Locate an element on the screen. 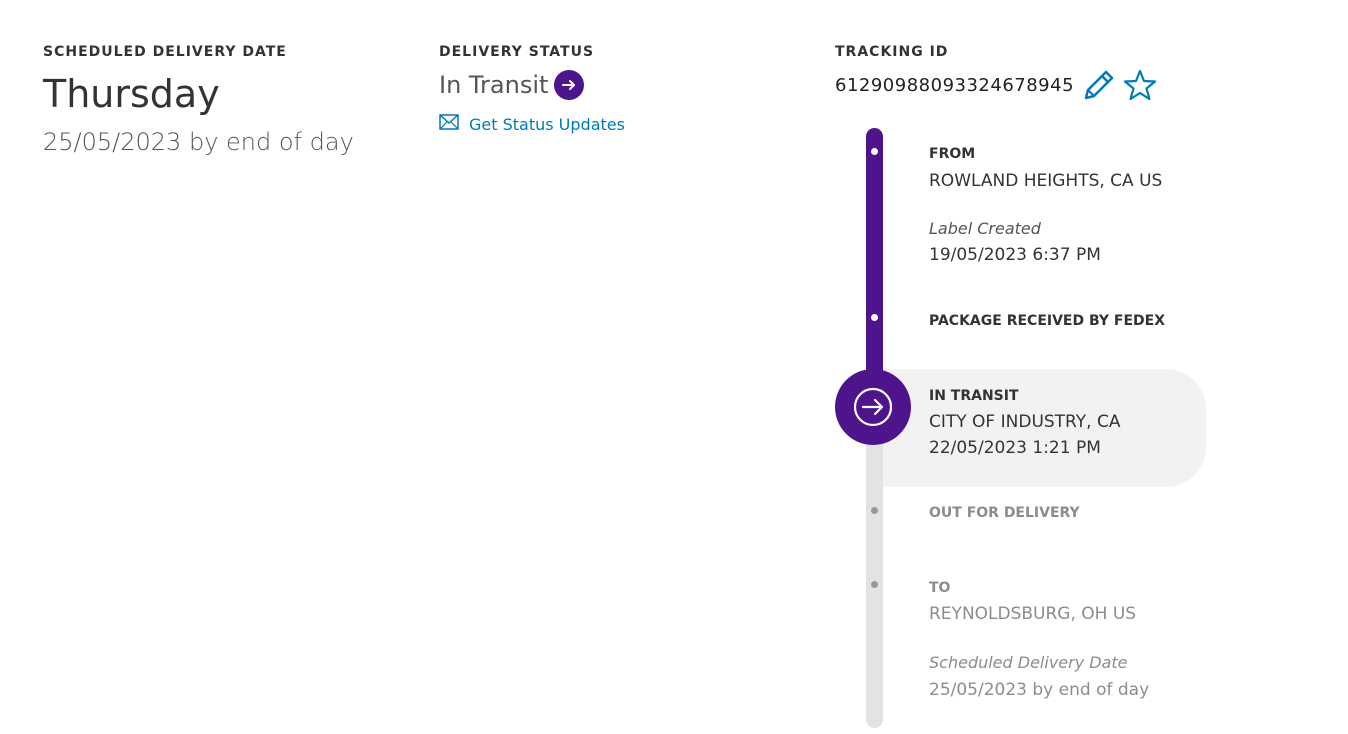 This screenshot has height=734, width=1348. timeline-dot-received is located at coordinates (874, 317).